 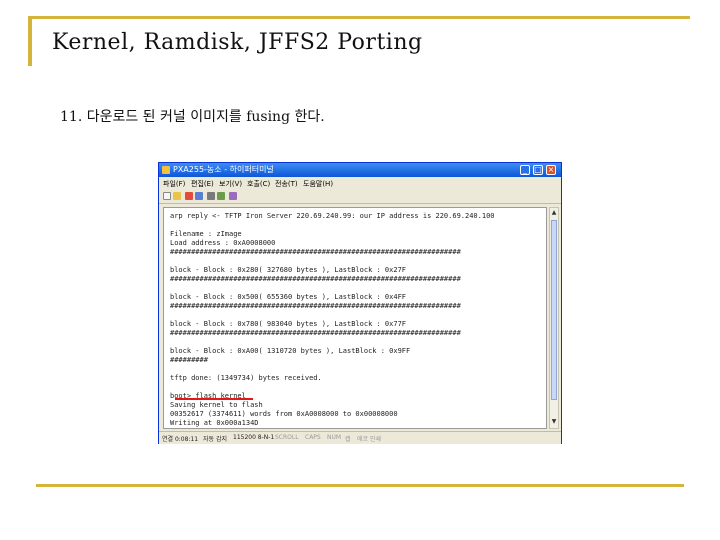 I want to click on slide-top-rule, so click(x=359, y=17).